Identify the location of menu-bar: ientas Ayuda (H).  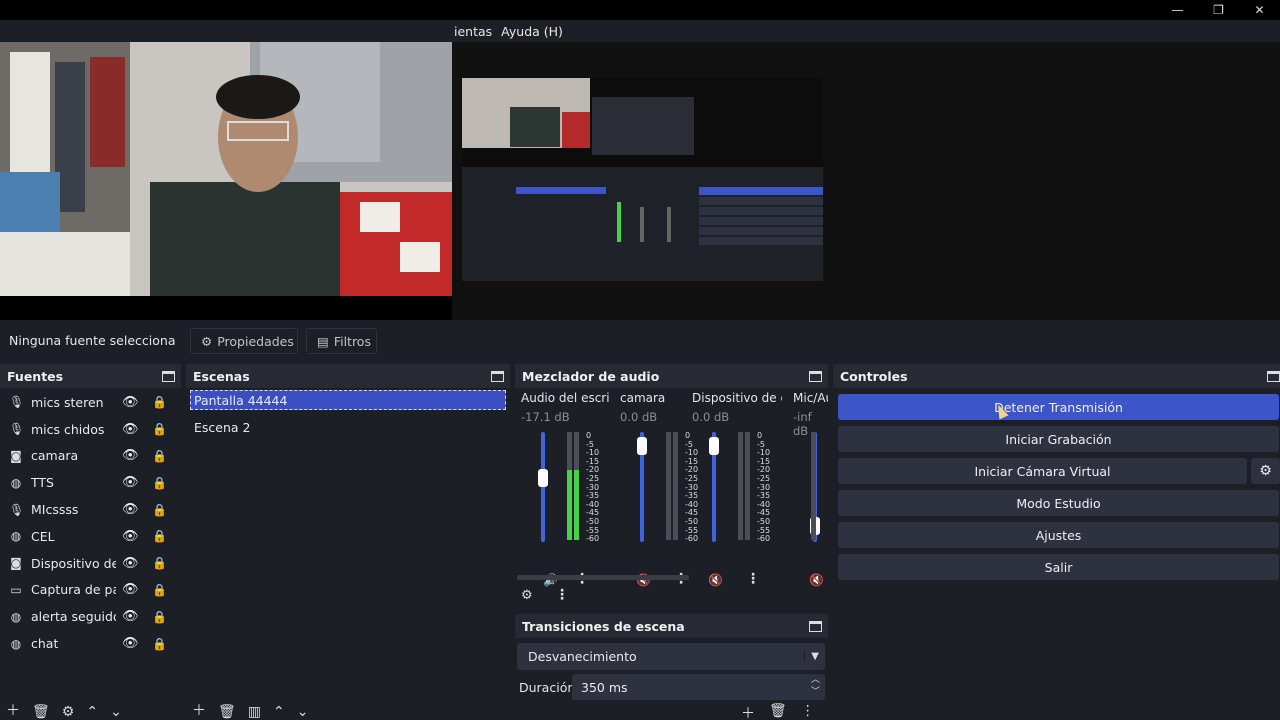
(866, 31).